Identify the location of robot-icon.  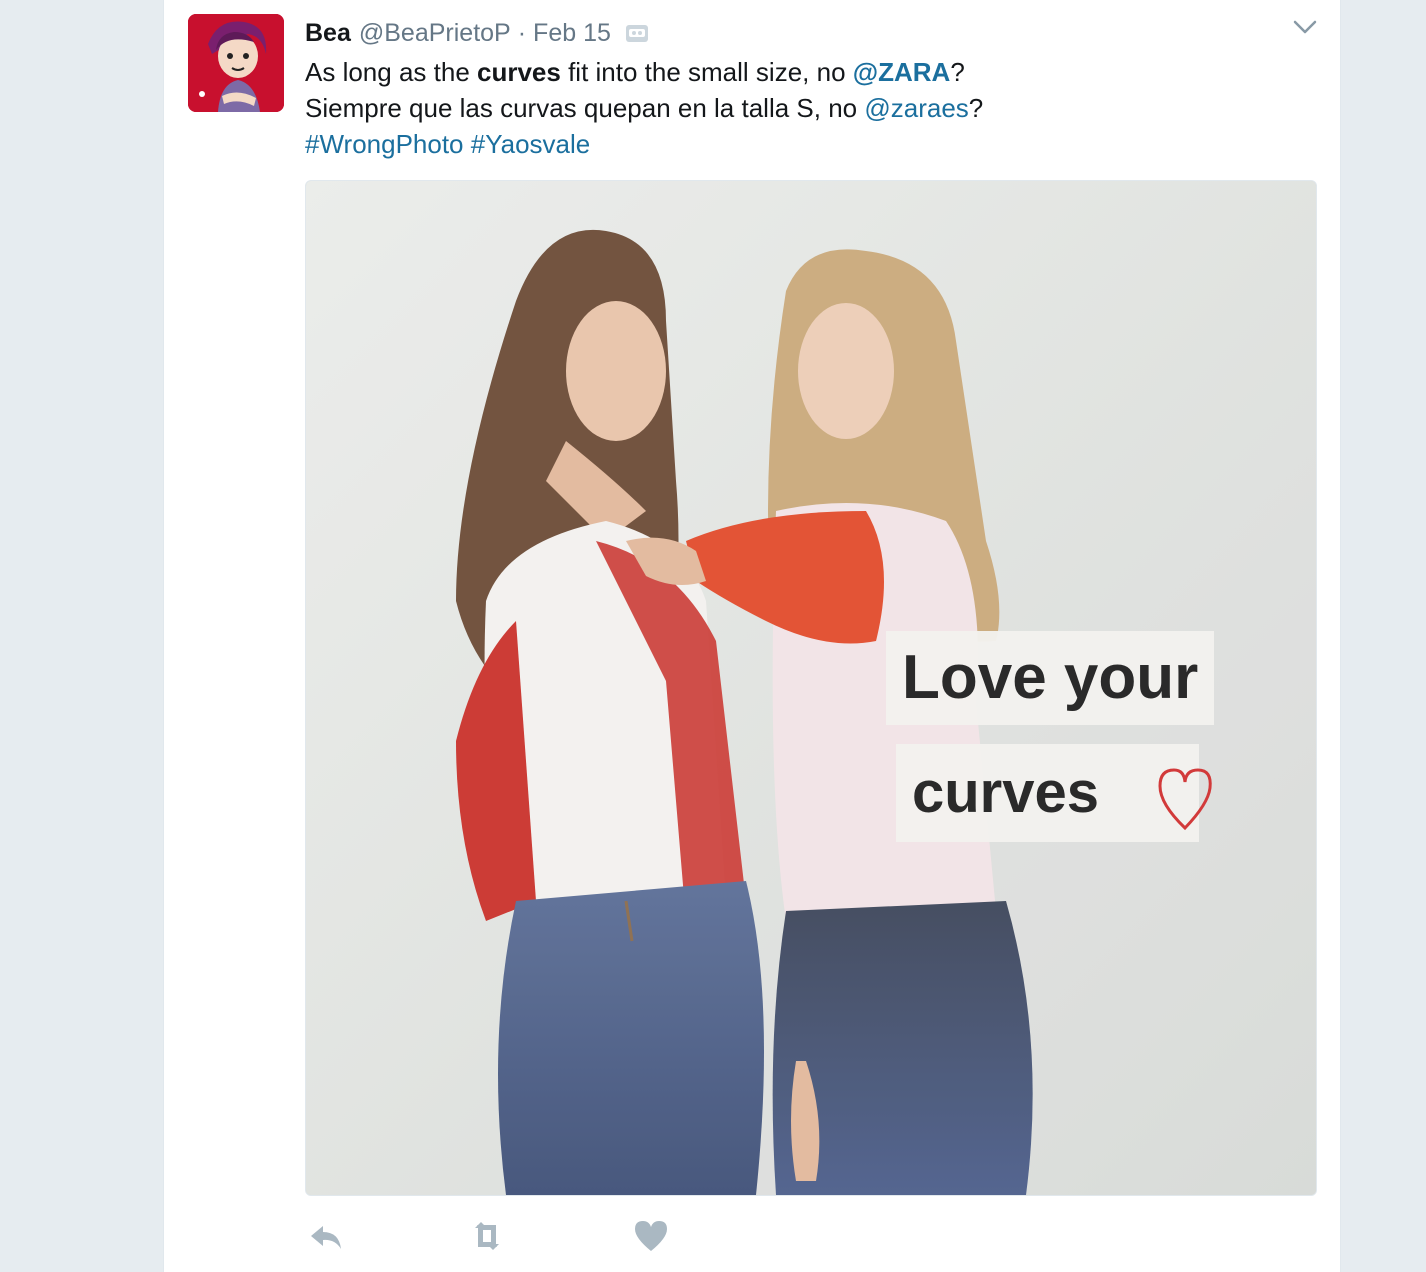
(637, 33).